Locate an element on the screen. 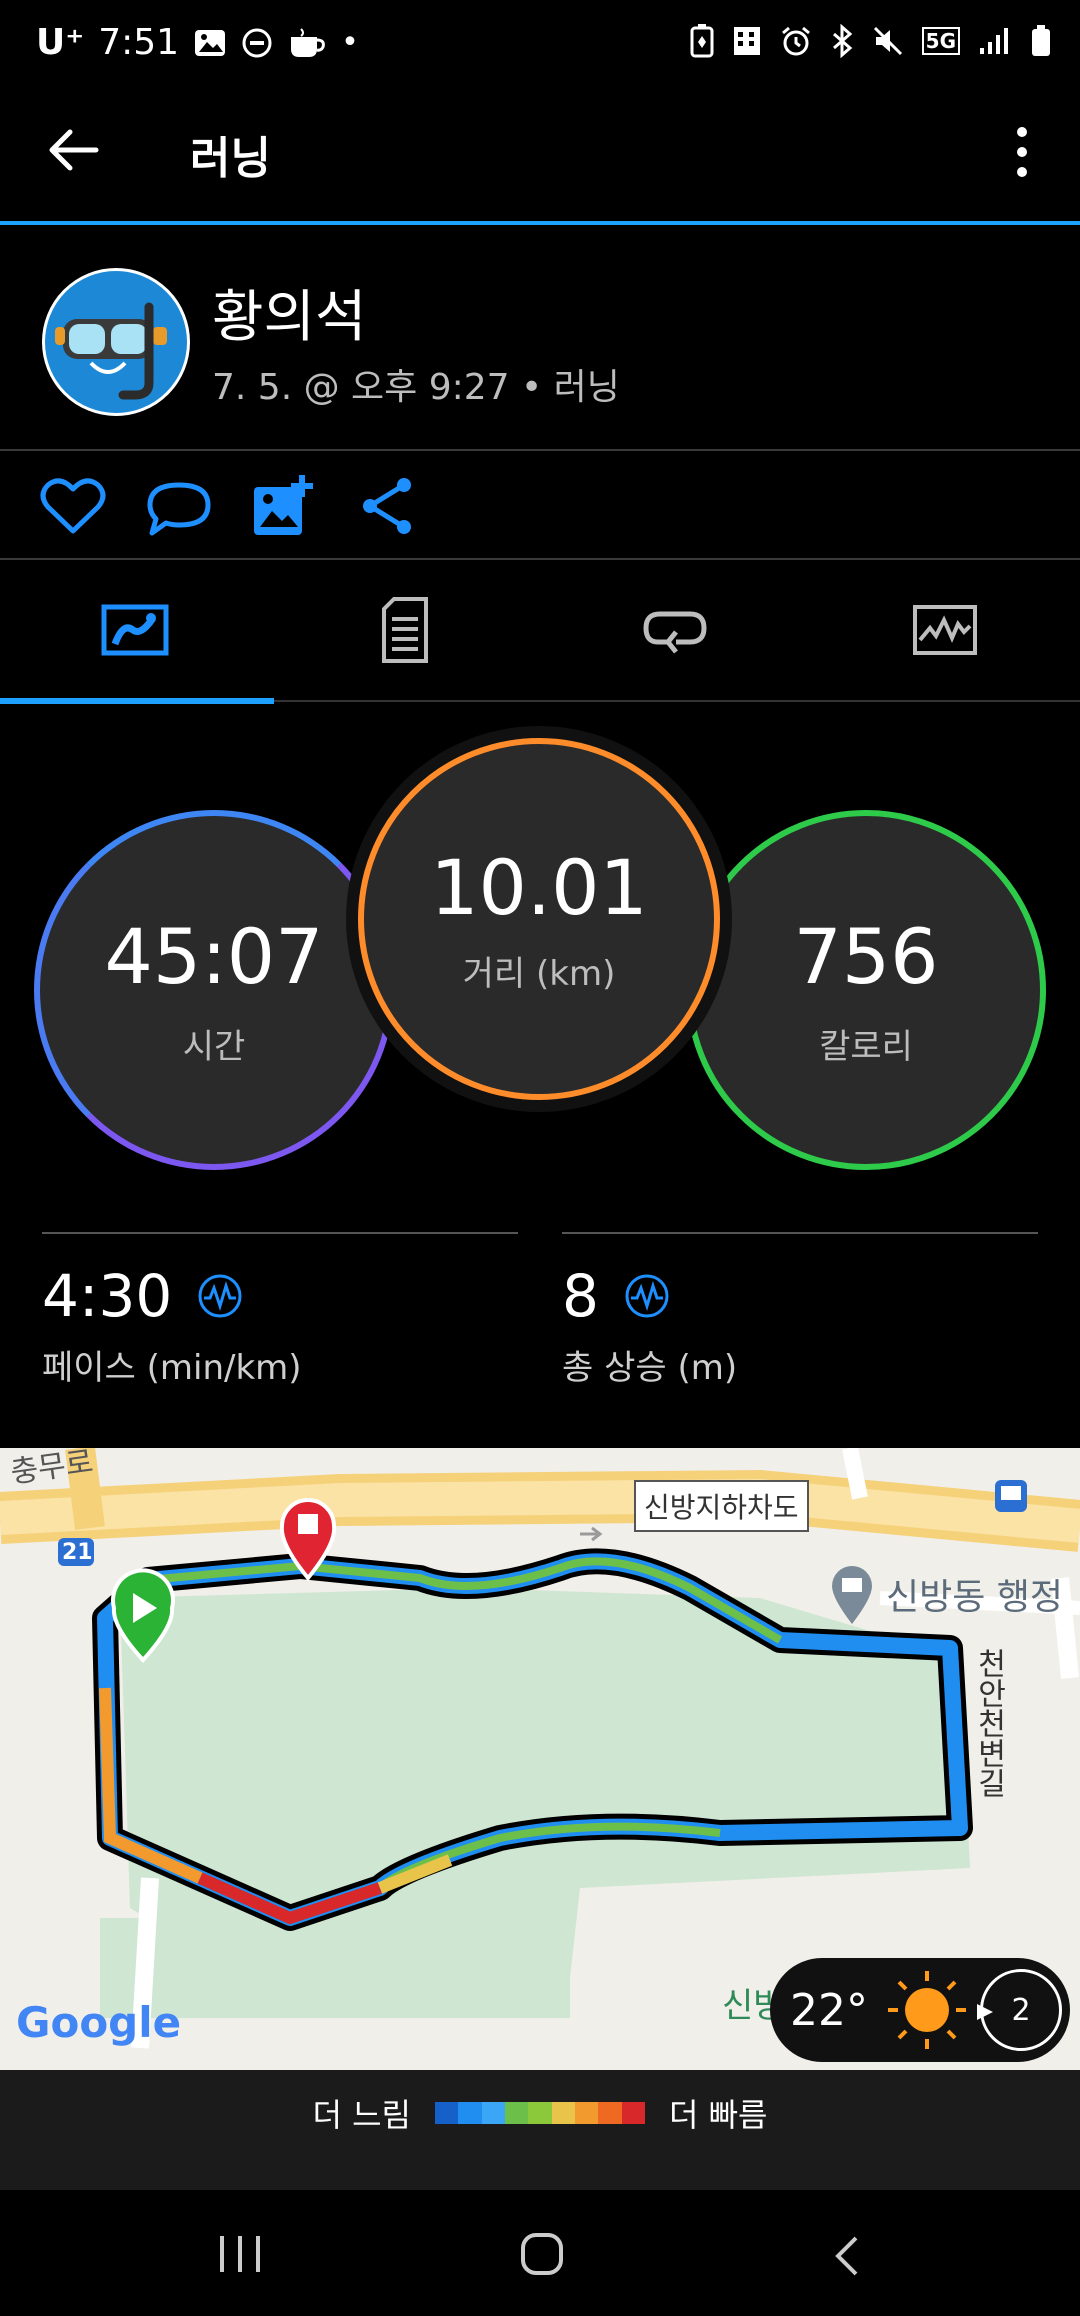 The width and height of the screenshot is (1080, 2316). wind-indicator: 2 is located at coordinates (1019, 2010).